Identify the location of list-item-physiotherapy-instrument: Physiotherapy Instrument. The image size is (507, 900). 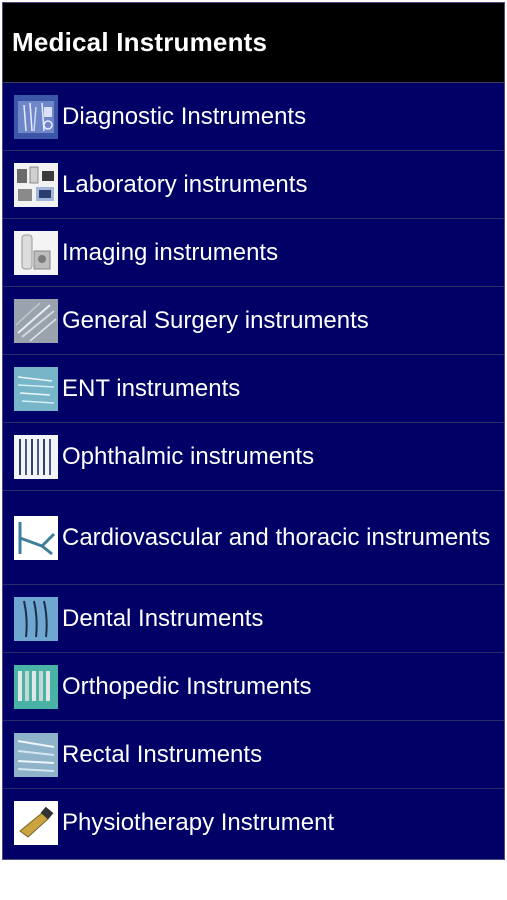
(253, 823).